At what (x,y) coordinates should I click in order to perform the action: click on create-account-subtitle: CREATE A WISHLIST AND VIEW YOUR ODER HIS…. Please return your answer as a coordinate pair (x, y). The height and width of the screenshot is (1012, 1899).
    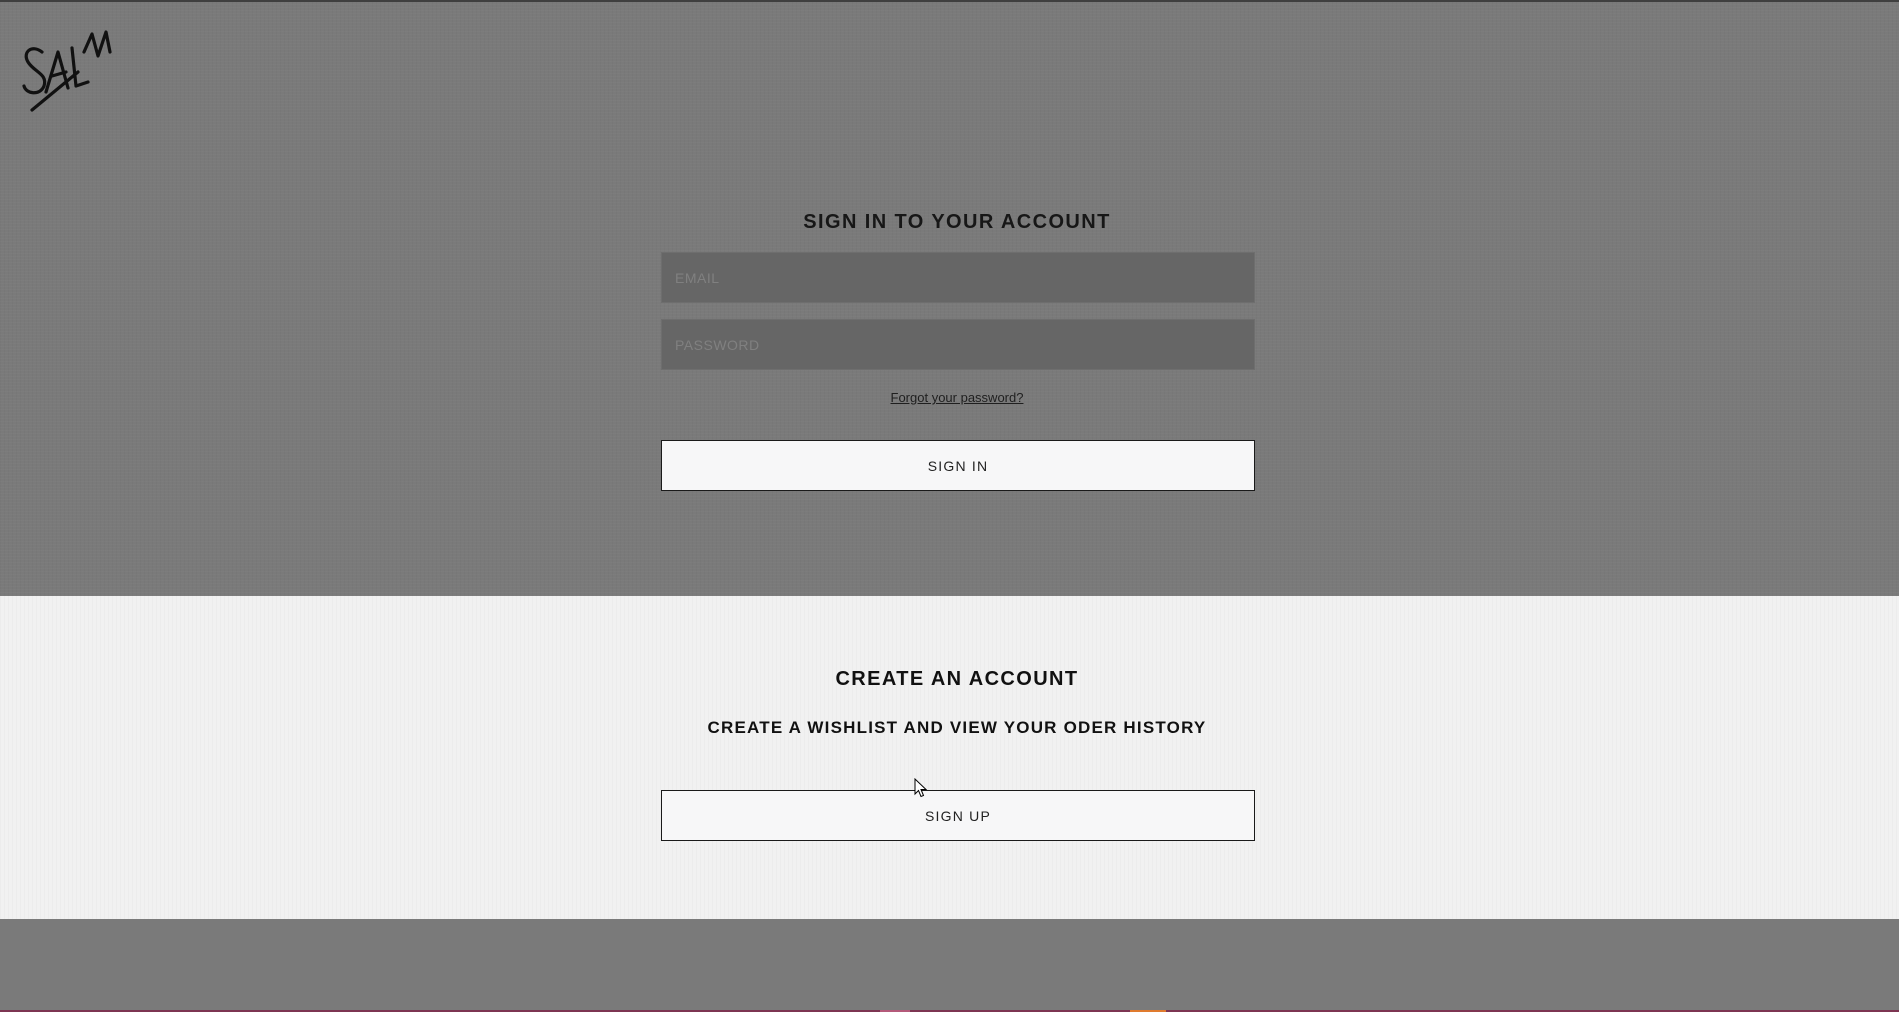
    Looking at the image, I should click on (957, 727).